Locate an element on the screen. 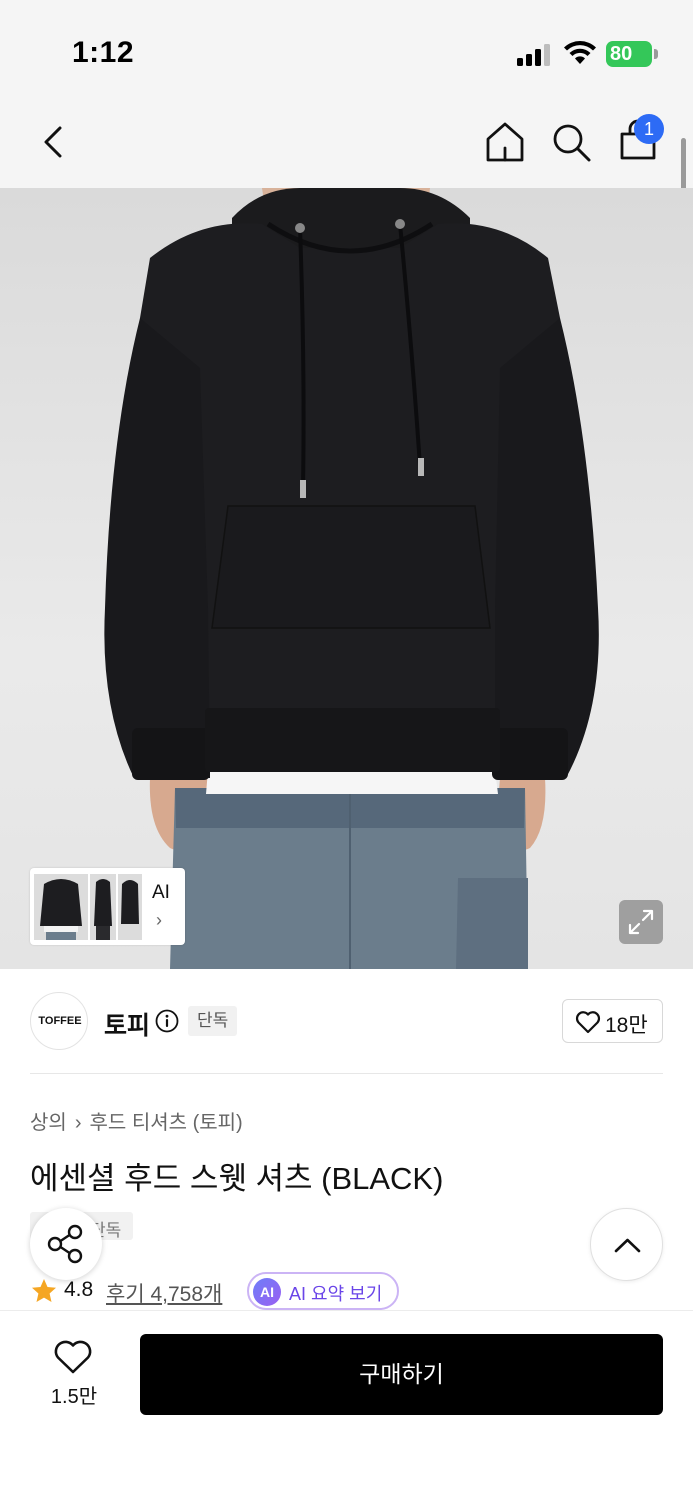 This screenshot has width=693, height=1500. share-icon is located at coordinates (65, 1244).